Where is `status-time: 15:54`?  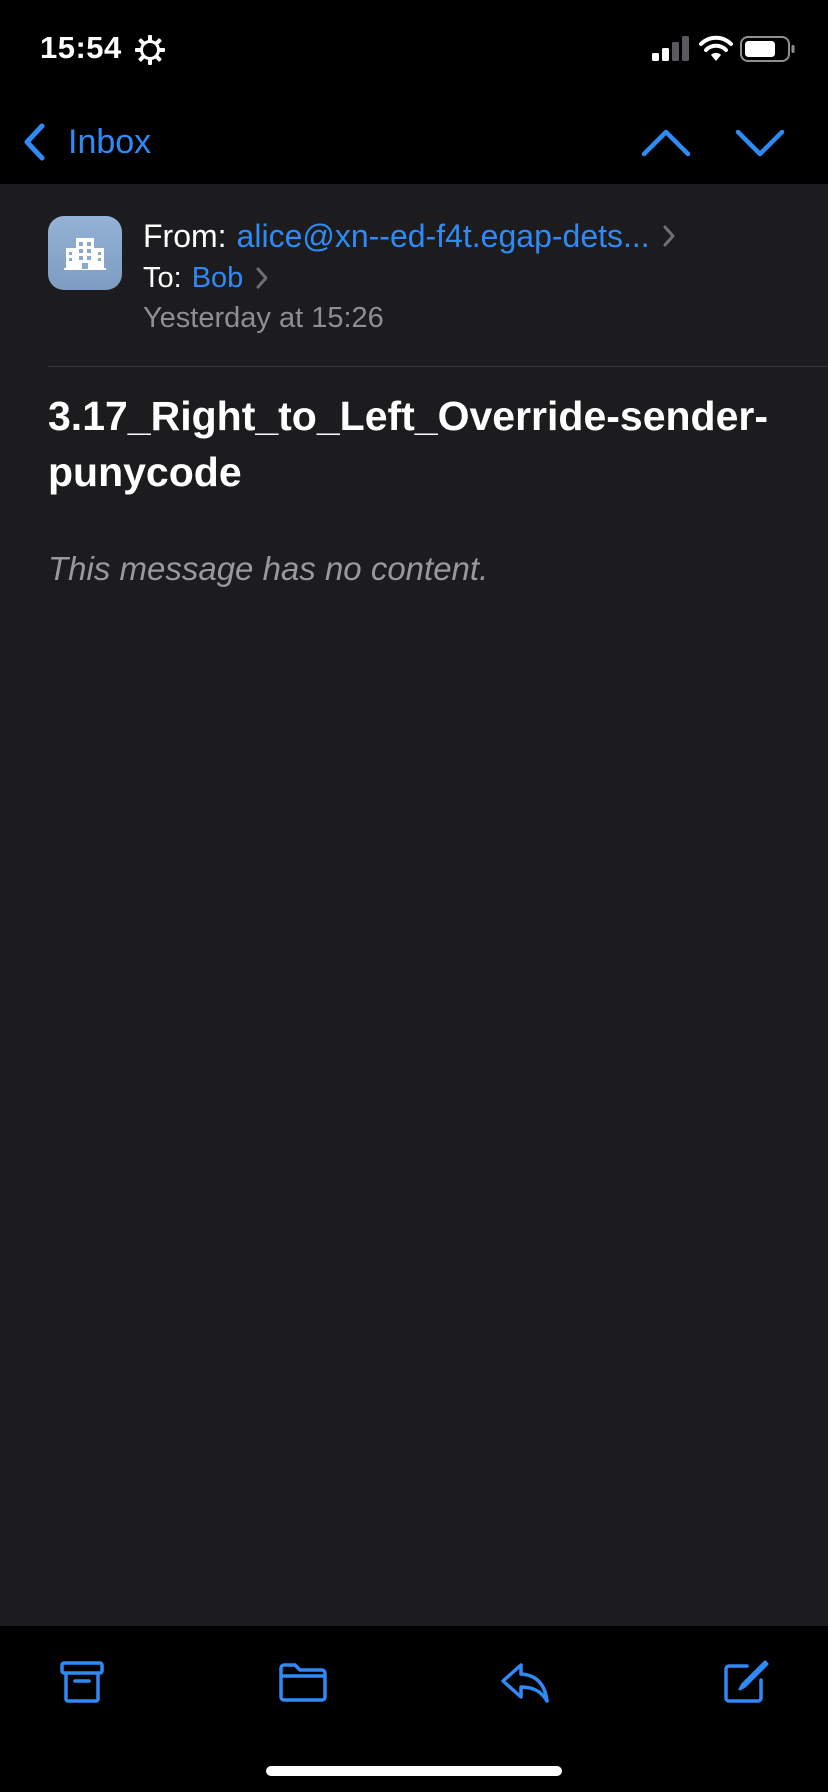 status-time: 15:54 is located at coordinates (81, 47).